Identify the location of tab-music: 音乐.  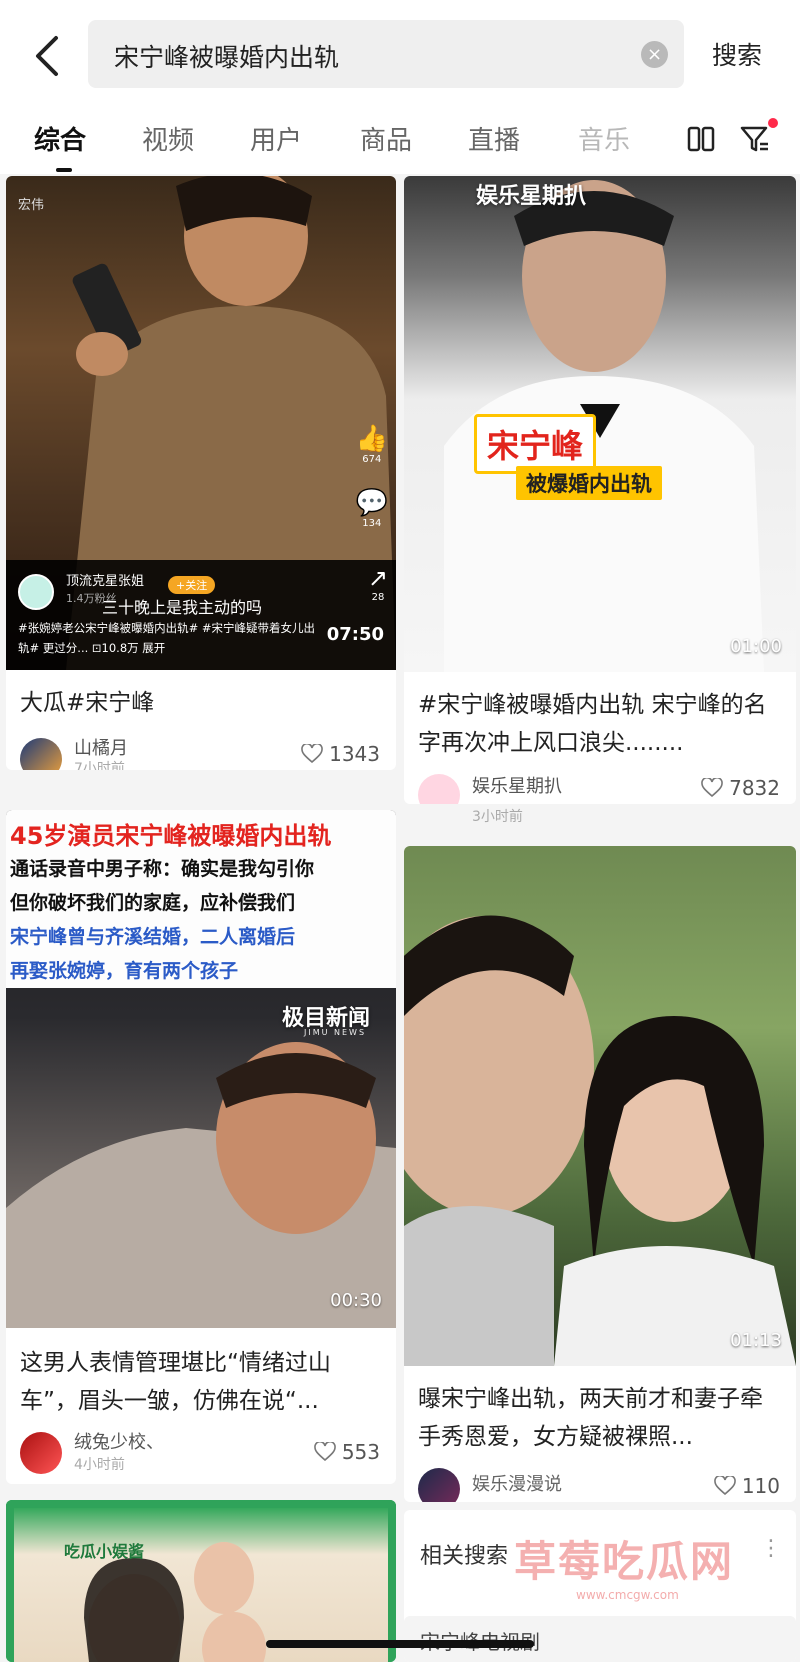
(604, 138).